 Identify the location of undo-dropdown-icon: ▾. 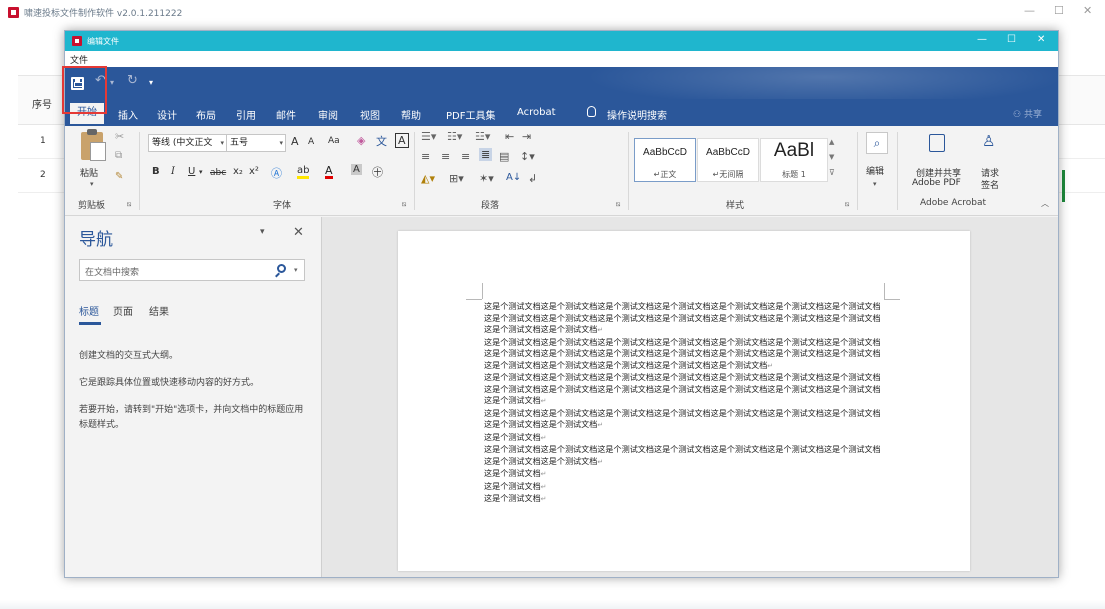
(112, 82).